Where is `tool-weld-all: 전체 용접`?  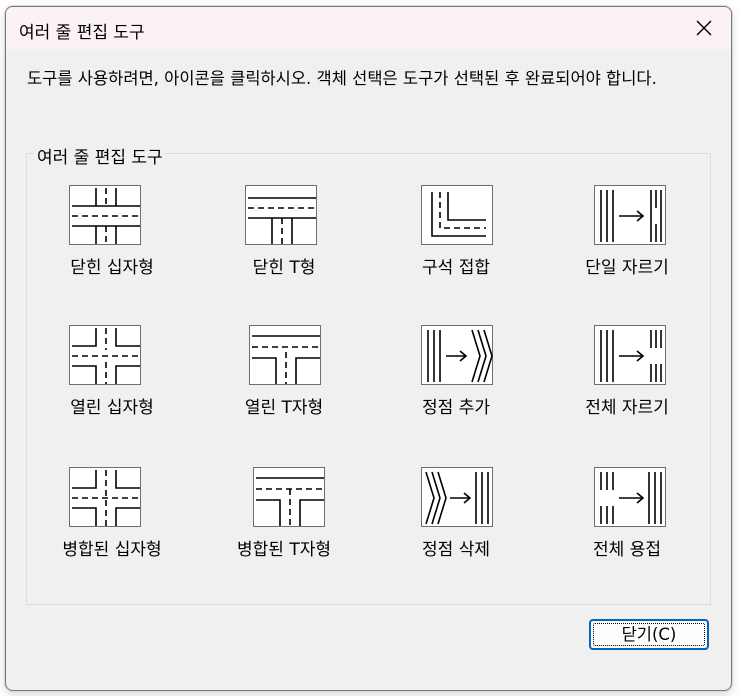 tool-weld-all: 전체 용접 is located at coordinates (627, 522).